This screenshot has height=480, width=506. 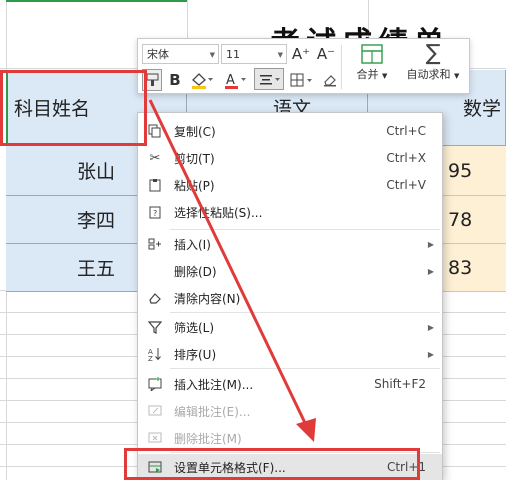 What do you see at coordinates (306, 430) in the screenshot?
I see `arrow-head` at bounding box center [306, 430].